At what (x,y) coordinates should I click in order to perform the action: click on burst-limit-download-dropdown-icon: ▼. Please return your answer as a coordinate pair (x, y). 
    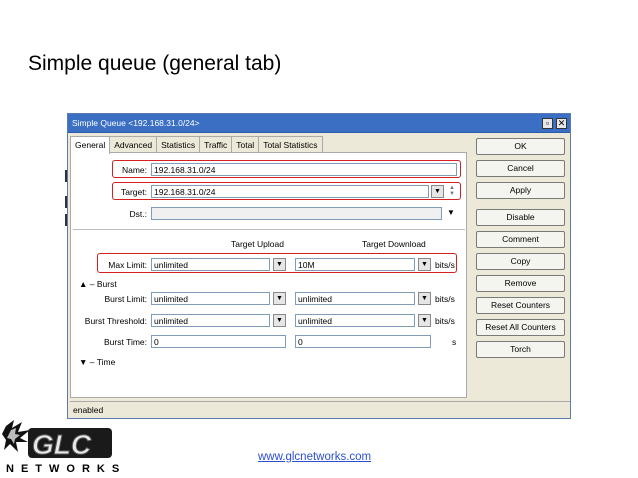
    Looking at the image, I should click on (424, 298).